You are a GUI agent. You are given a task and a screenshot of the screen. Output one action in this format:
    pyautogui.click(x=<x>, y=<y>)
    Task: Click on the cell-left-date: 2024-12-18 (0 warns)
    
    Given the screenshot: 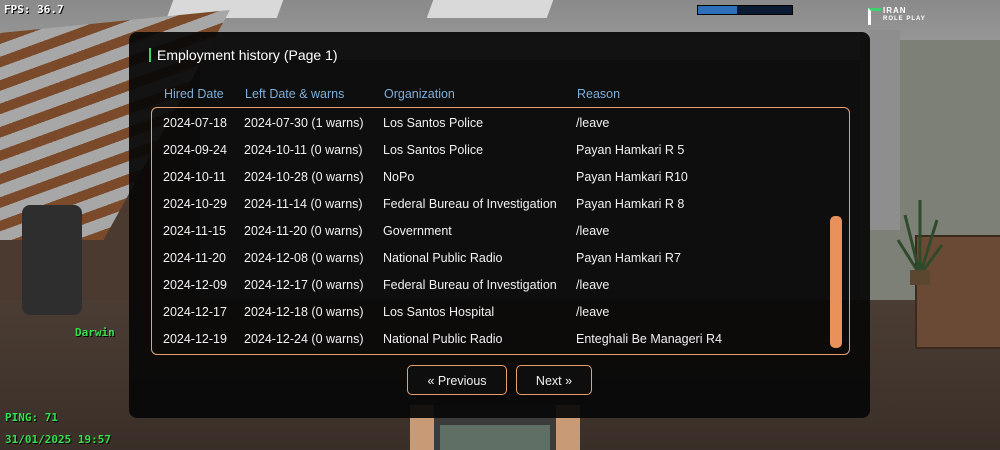 What is the action you would take?
    pyautogui.click(x=304, y=312)
    